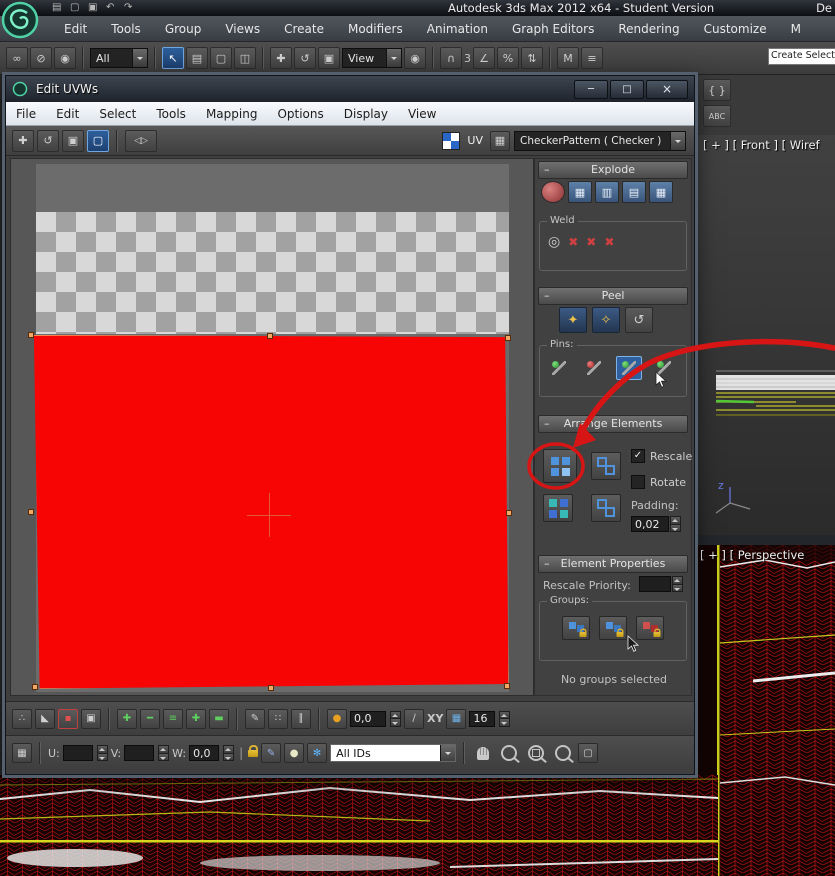 The image size is (835, 876). What do you see at coordinates (554, 242) in the screenshot?
I see `target-weld-icon: ◎` at bounding box center [554, 242].